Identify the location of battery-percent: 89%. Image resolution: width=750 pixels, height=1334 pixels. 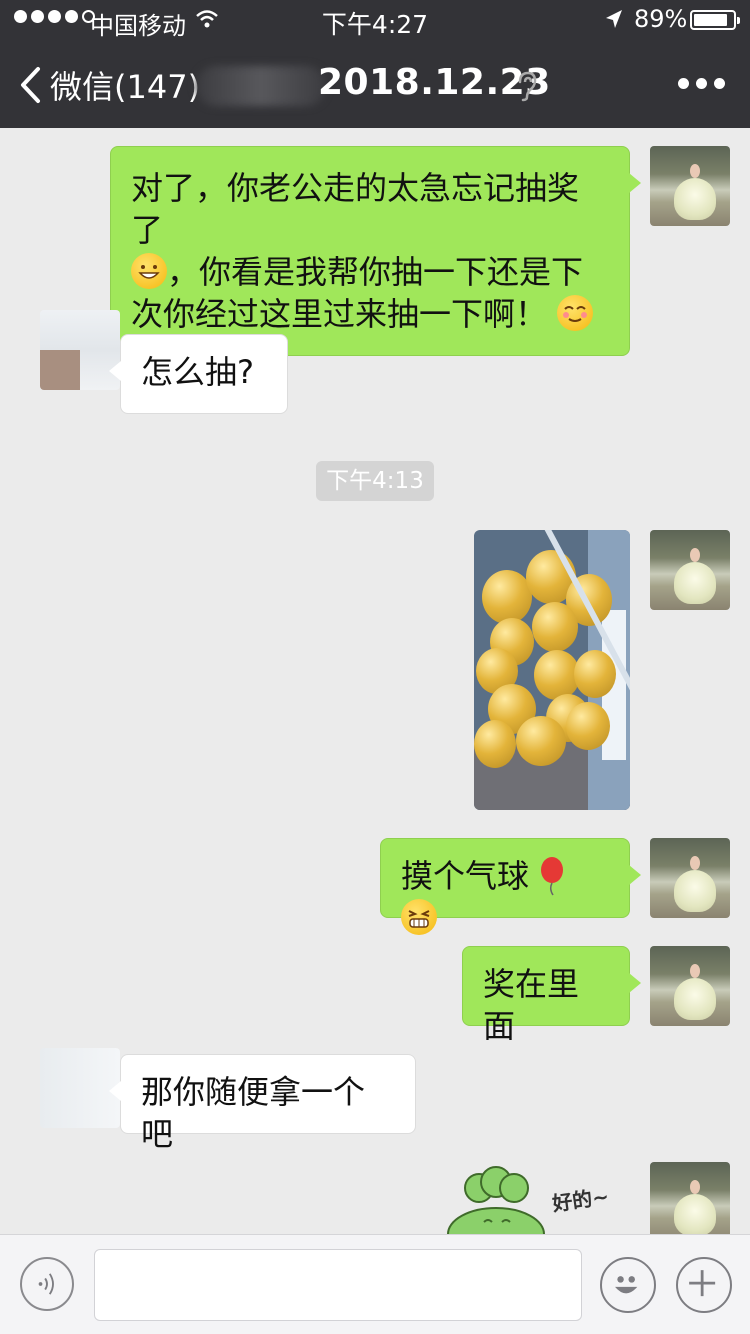
(661, 19).